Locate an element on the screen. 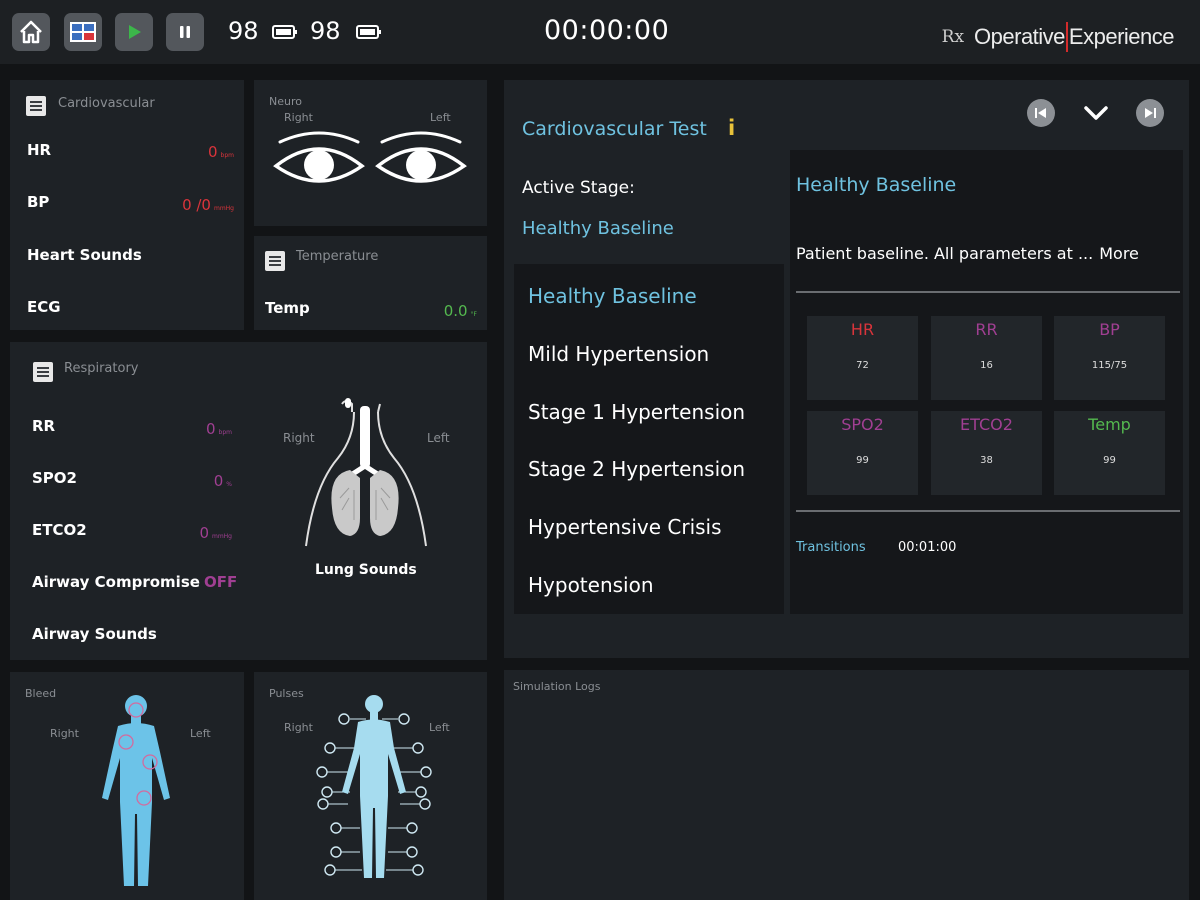  vital-tile-hr: HR 72 is located at coordinates (862, 358).